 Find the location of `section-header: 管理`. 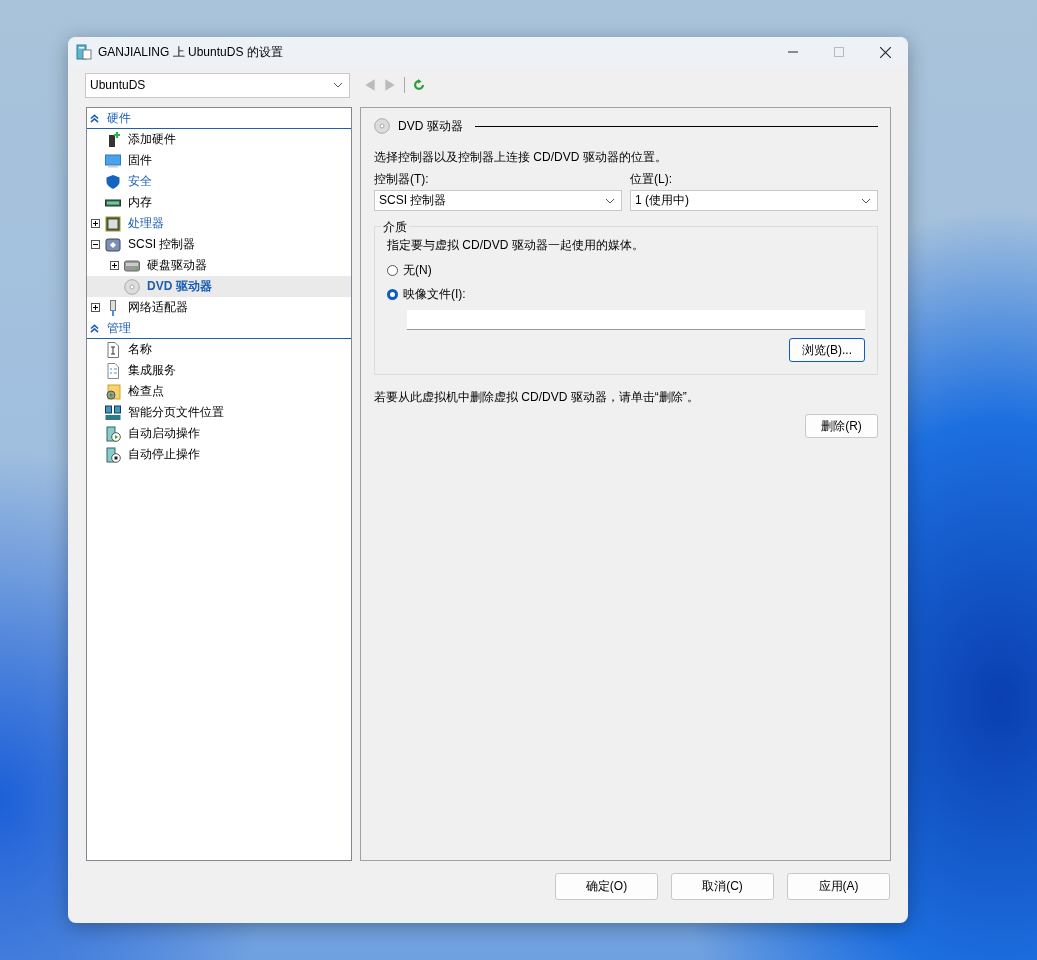

section-header: 管理 is located at coordinates (219, 328).